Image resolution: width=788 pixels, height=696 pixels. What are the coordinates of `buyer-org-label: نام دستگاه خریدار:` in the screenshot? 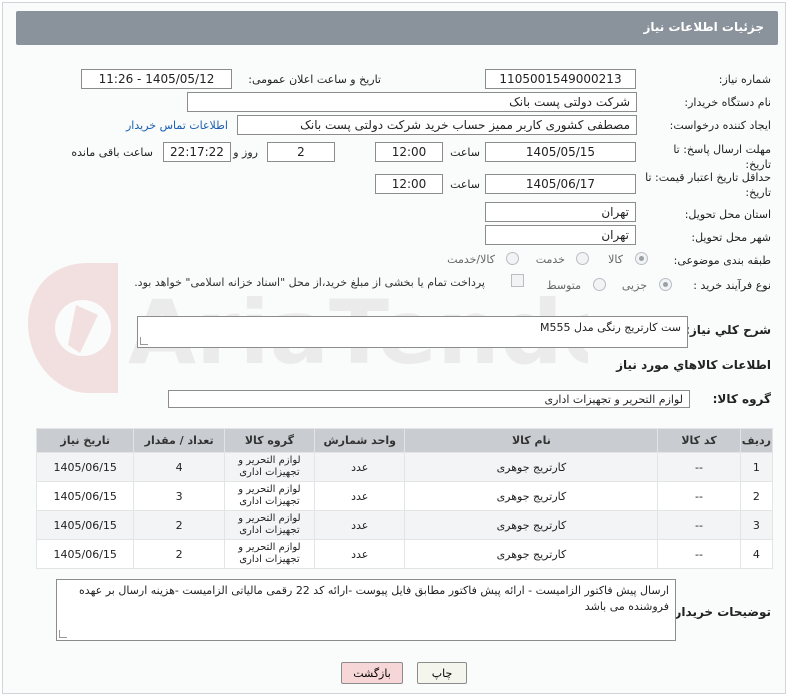 It's located at (727, 102).